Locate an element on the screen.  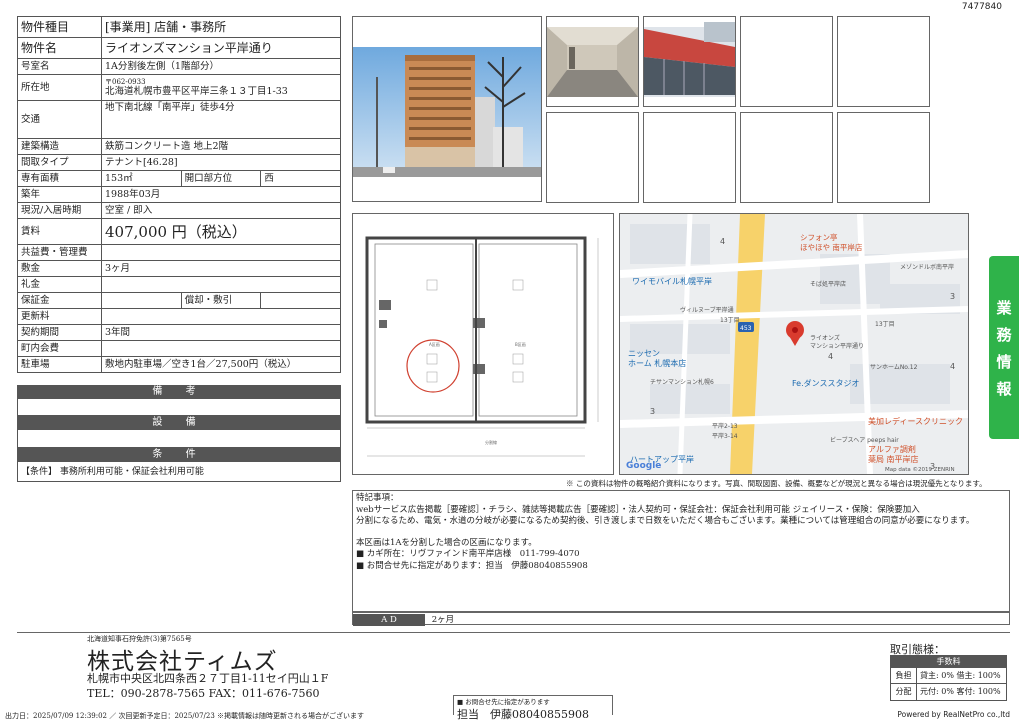
structure-value: 鉄筋コンクリート造 地上2階 is located at coordinates (221, 146).